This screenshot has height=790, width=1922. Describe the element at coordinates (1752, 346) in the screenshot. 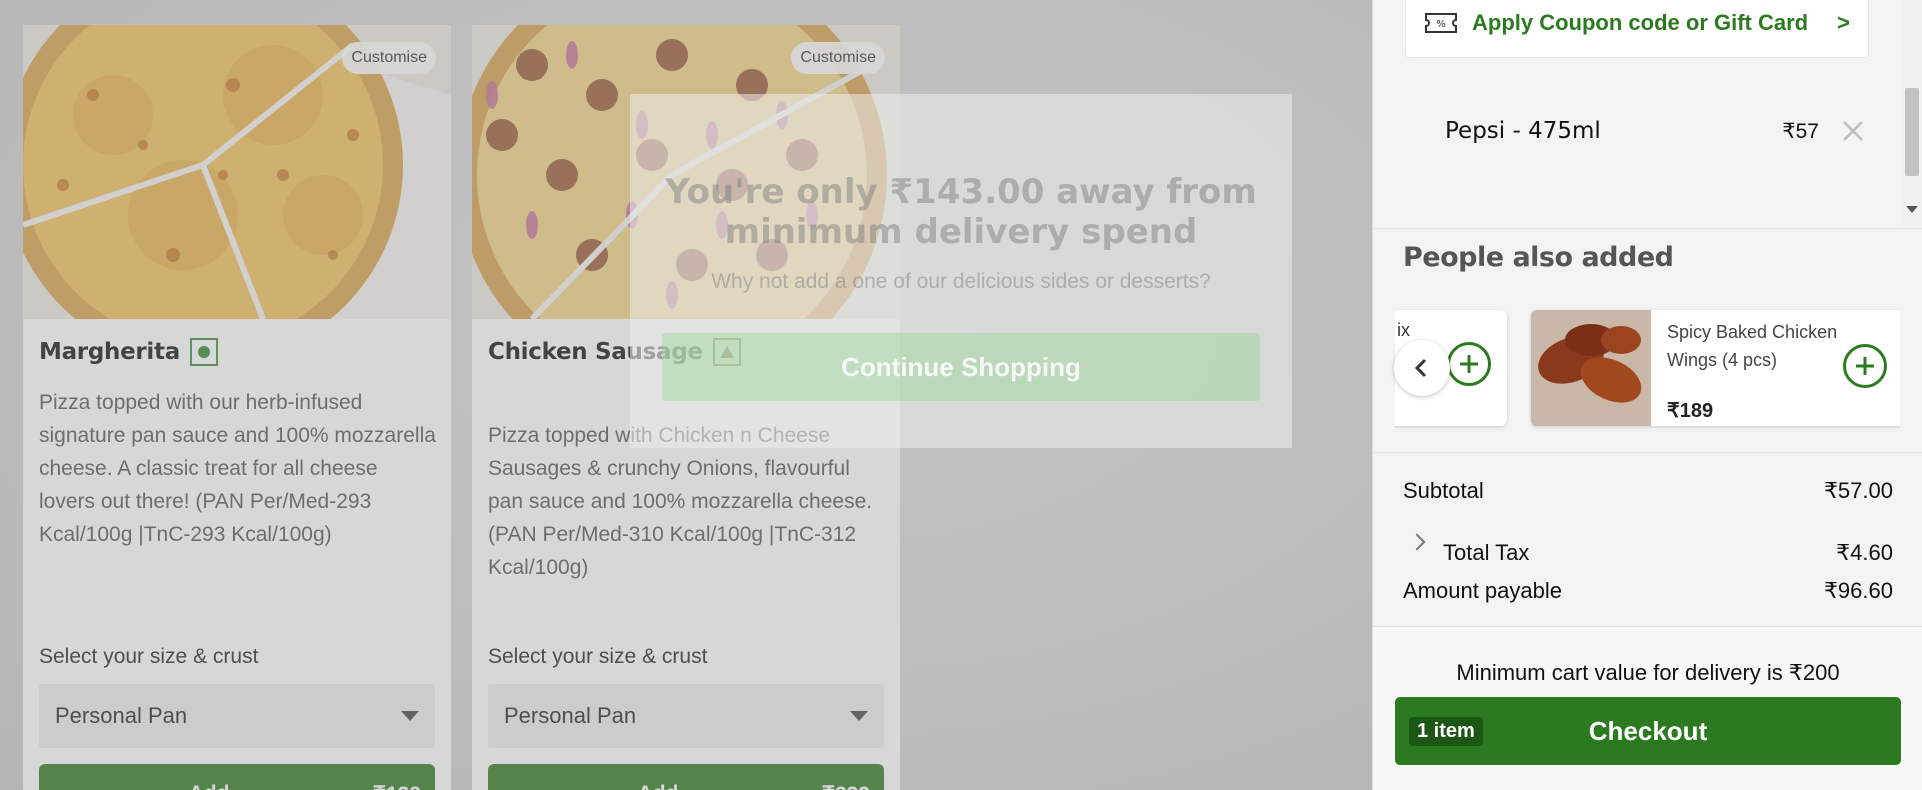

I see `recommendation-name: Spicy Baked Chicken Wings (4 pcs)` at that location.